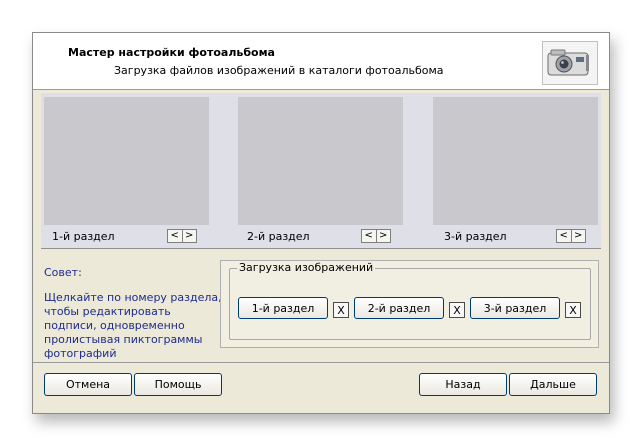 This screenshot has width=644, height=444. What do you see at coordinates (564, 236) in the screenshot?
I see `section-3-prev-button: <` at bounding box center [564, 236].